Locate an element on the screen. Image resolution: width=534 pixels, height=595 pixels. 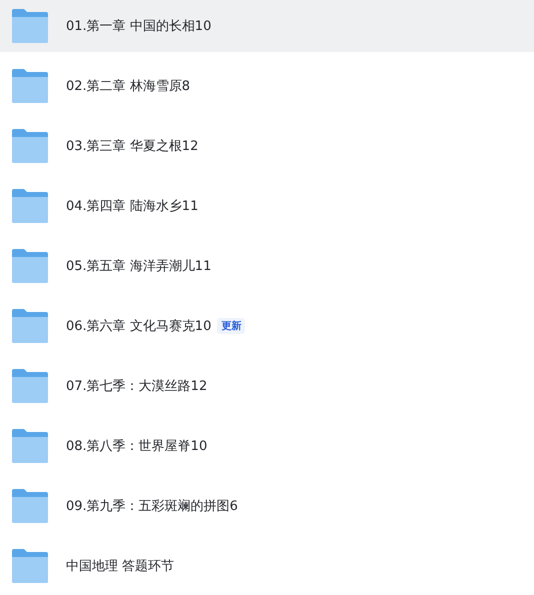
folder-name: 03.第三章 华夏之根12 is located at coordinates (132, 146).